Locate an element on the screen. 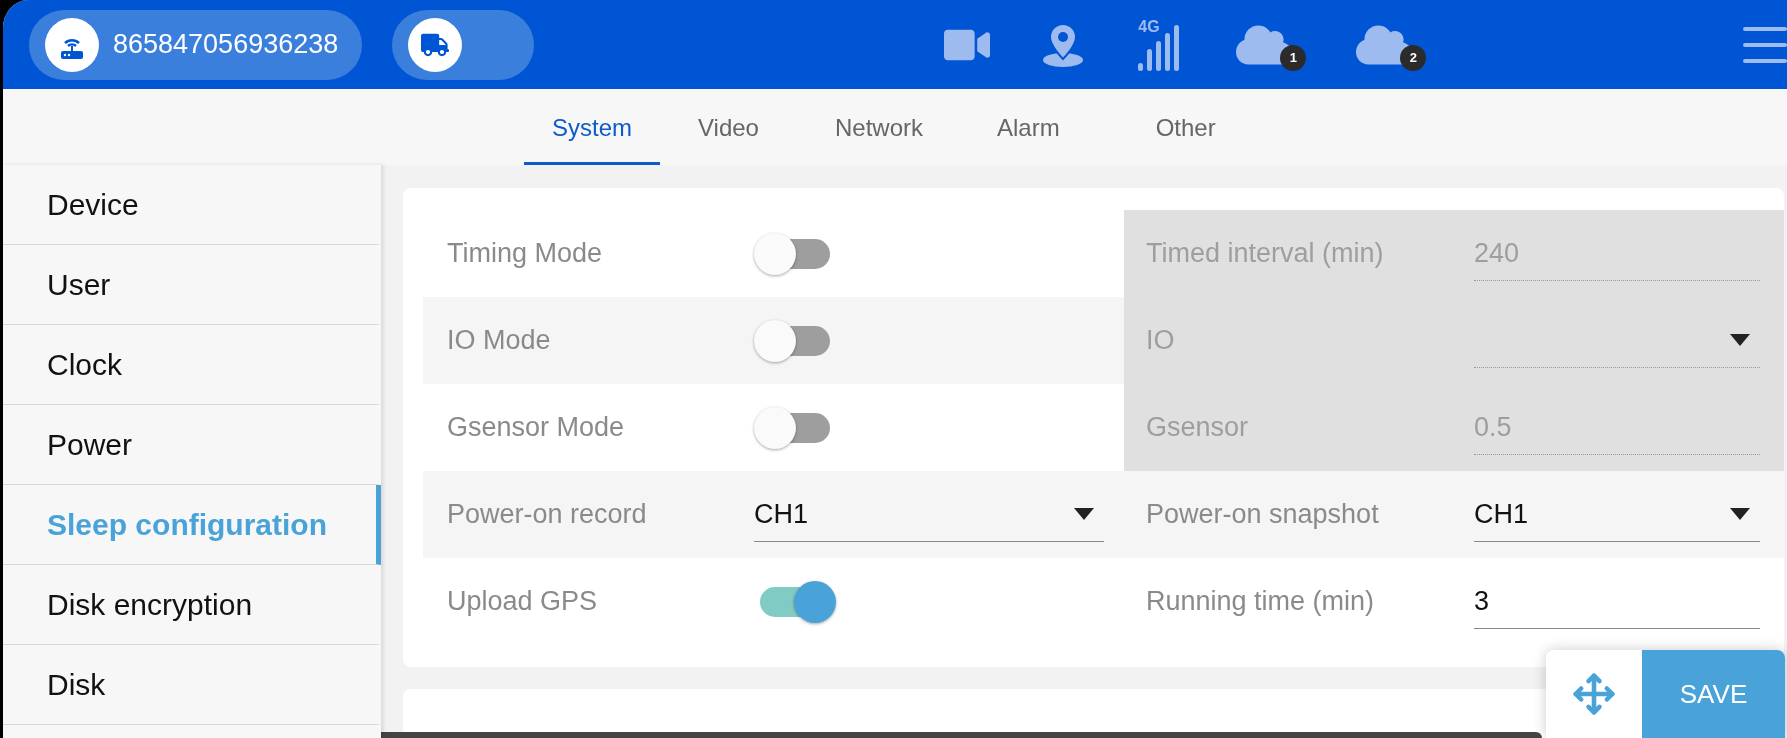  setting-label: Gsensor is located at coordinates (1198, 427).